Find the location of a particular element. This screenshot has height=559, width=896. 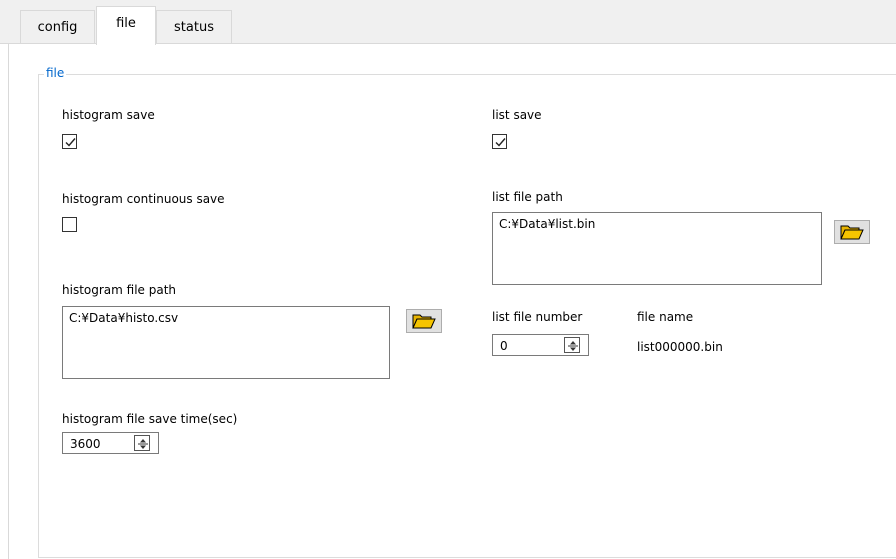

list-file-number-value: 0 is located at coordinates (504, 346).